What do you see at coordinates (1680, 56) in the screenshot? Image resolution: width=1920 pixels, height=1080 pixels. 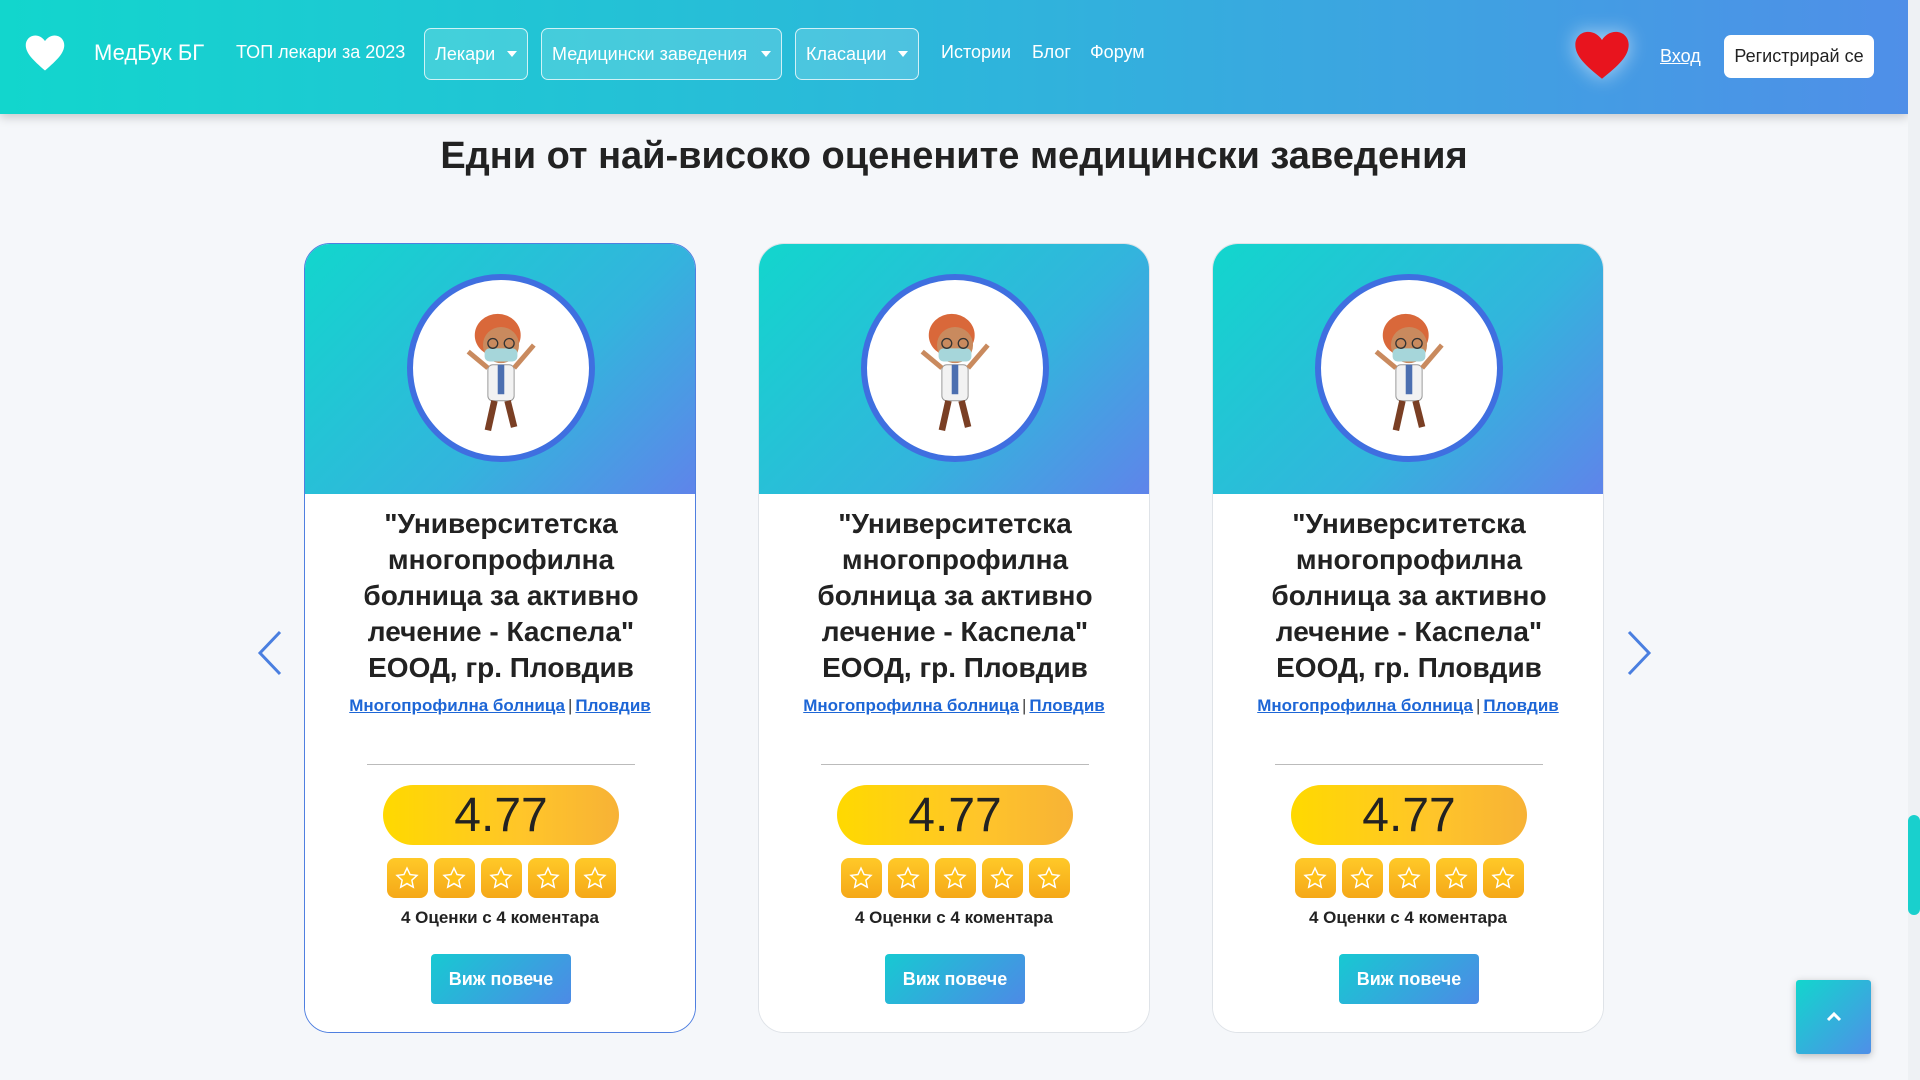 I see `login-link: Вход` at bounding box center [1680, 56].